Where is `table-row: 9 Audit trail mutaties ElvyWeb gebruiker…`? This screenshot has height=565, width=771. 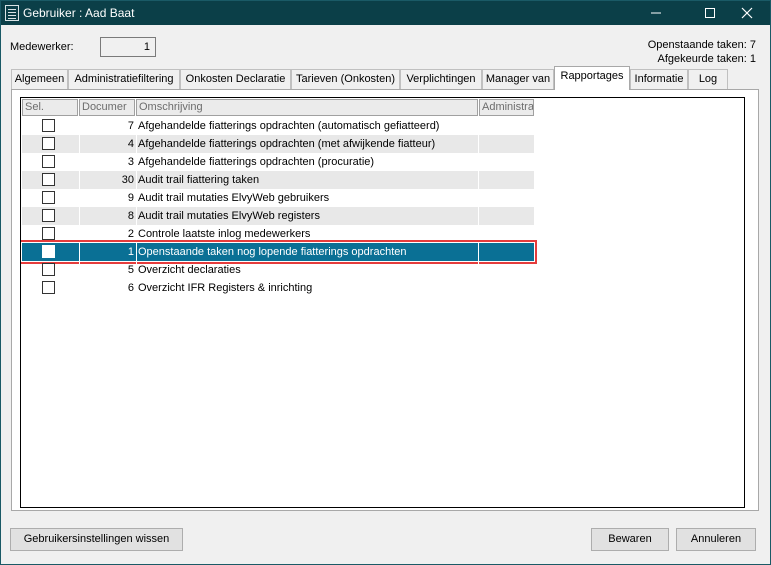
table-row: 9 Audit trail mutaties ElvyWeb gebruiker… is located at coordinates (278, 198).